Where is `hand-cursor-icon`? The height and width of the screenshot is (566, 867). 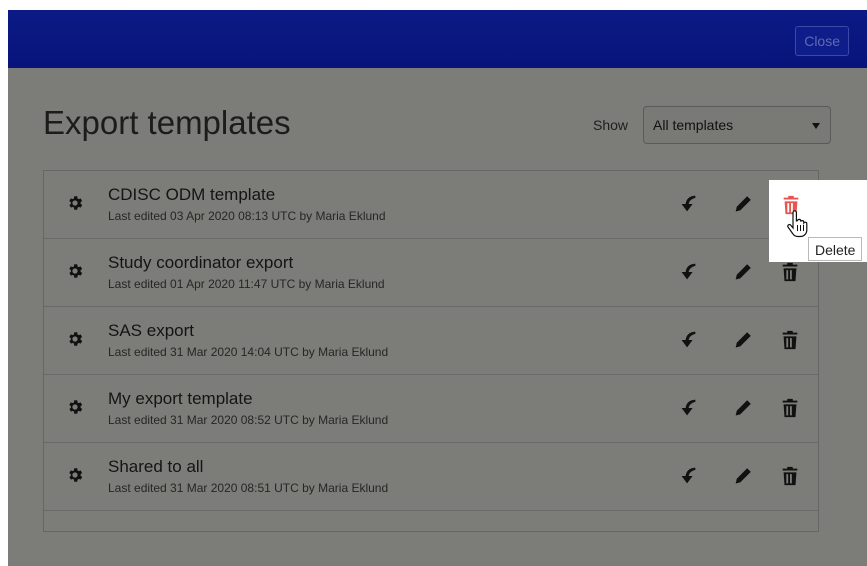
hand-cursor-icon is located at coordinates (797, 224).